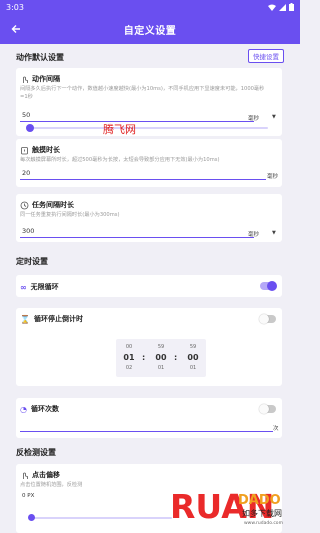 This screenshot has height=533, width=320. Describe the element at coordinates (24, 79) in the screenshot. I see `touch-icon` at that location.